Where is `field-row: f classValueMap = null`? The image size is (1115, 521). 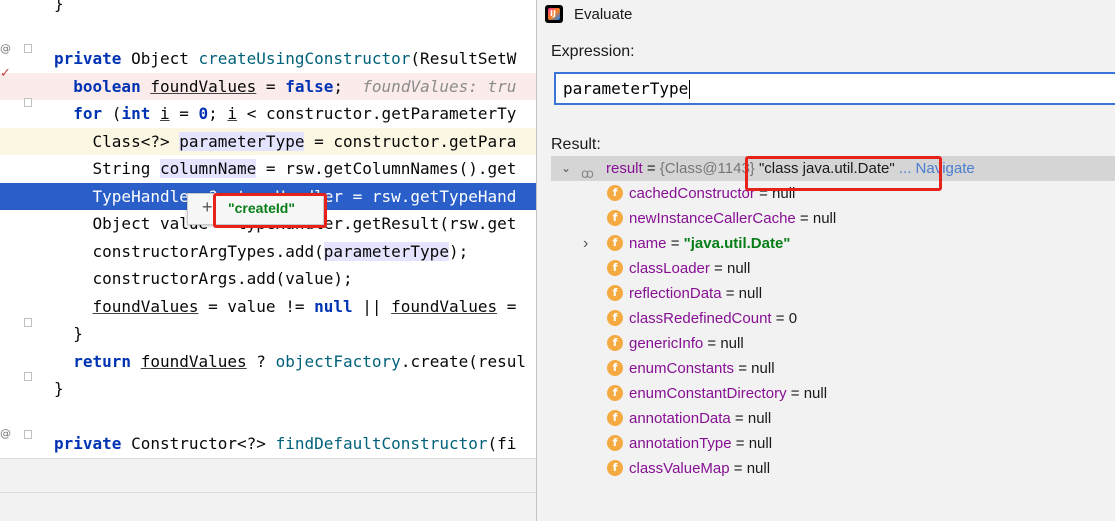 field-row: f classValueMap = null is located at coordinates (833, 468).